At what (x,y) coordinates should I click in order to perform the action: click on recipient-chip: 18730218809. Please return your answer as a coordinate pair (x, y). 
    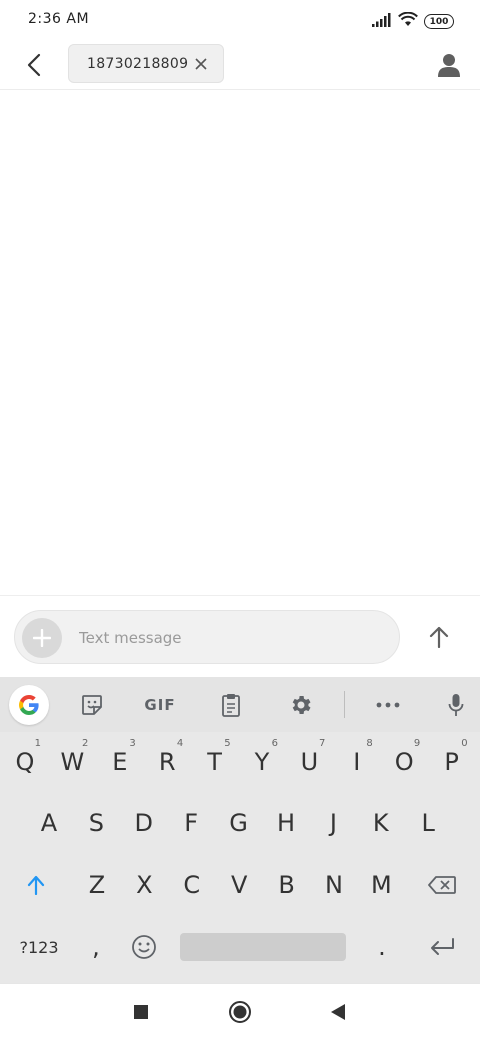
    Looking at the image, I should click on (146, 63).